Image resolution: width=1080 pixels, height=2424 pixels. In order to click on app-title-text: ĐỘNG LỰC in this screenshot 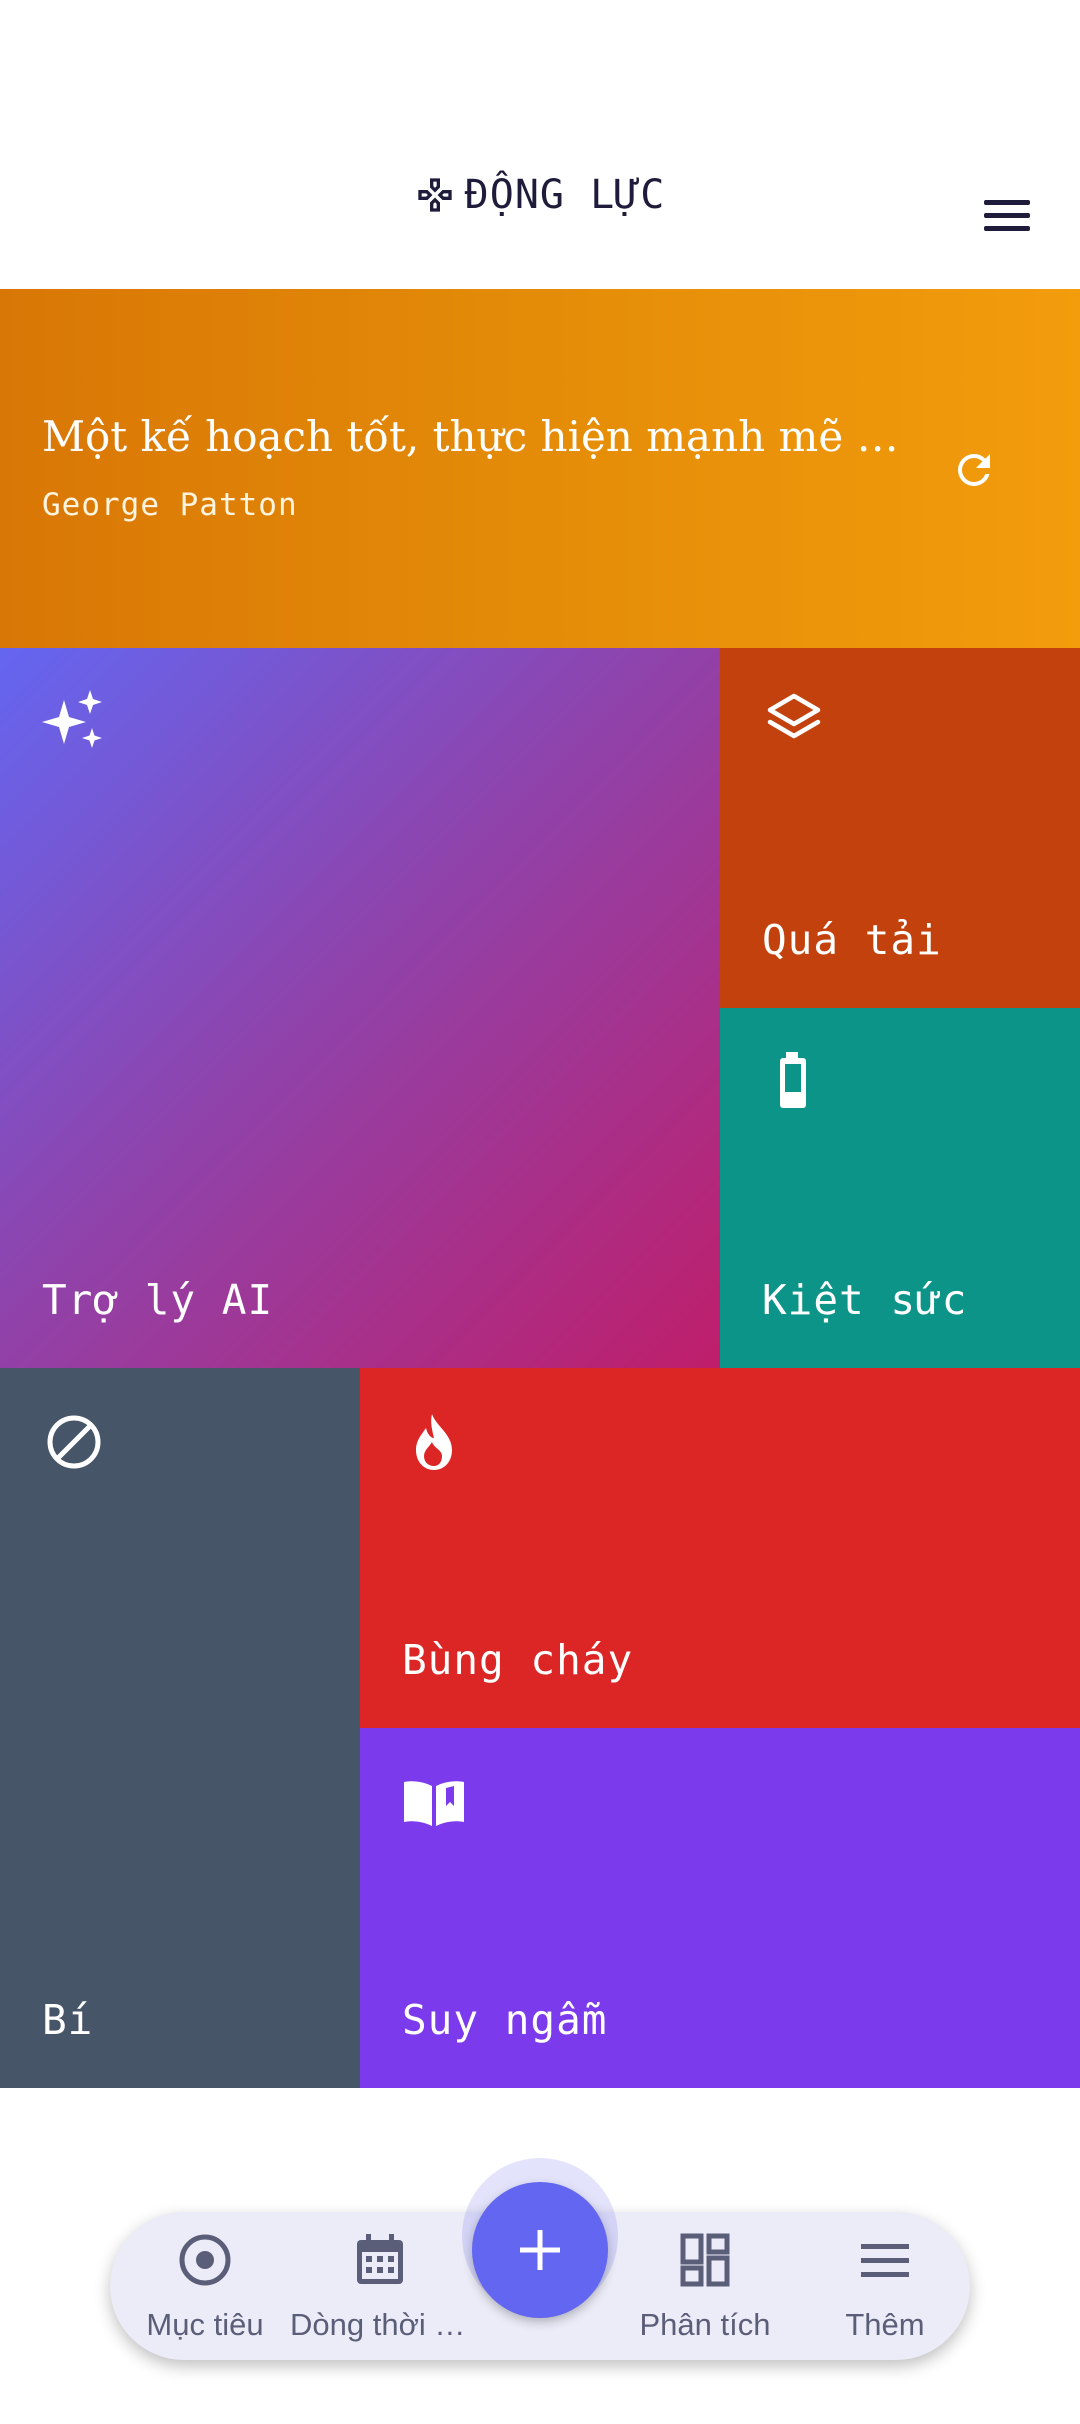, I will do `click(565, 195)`.